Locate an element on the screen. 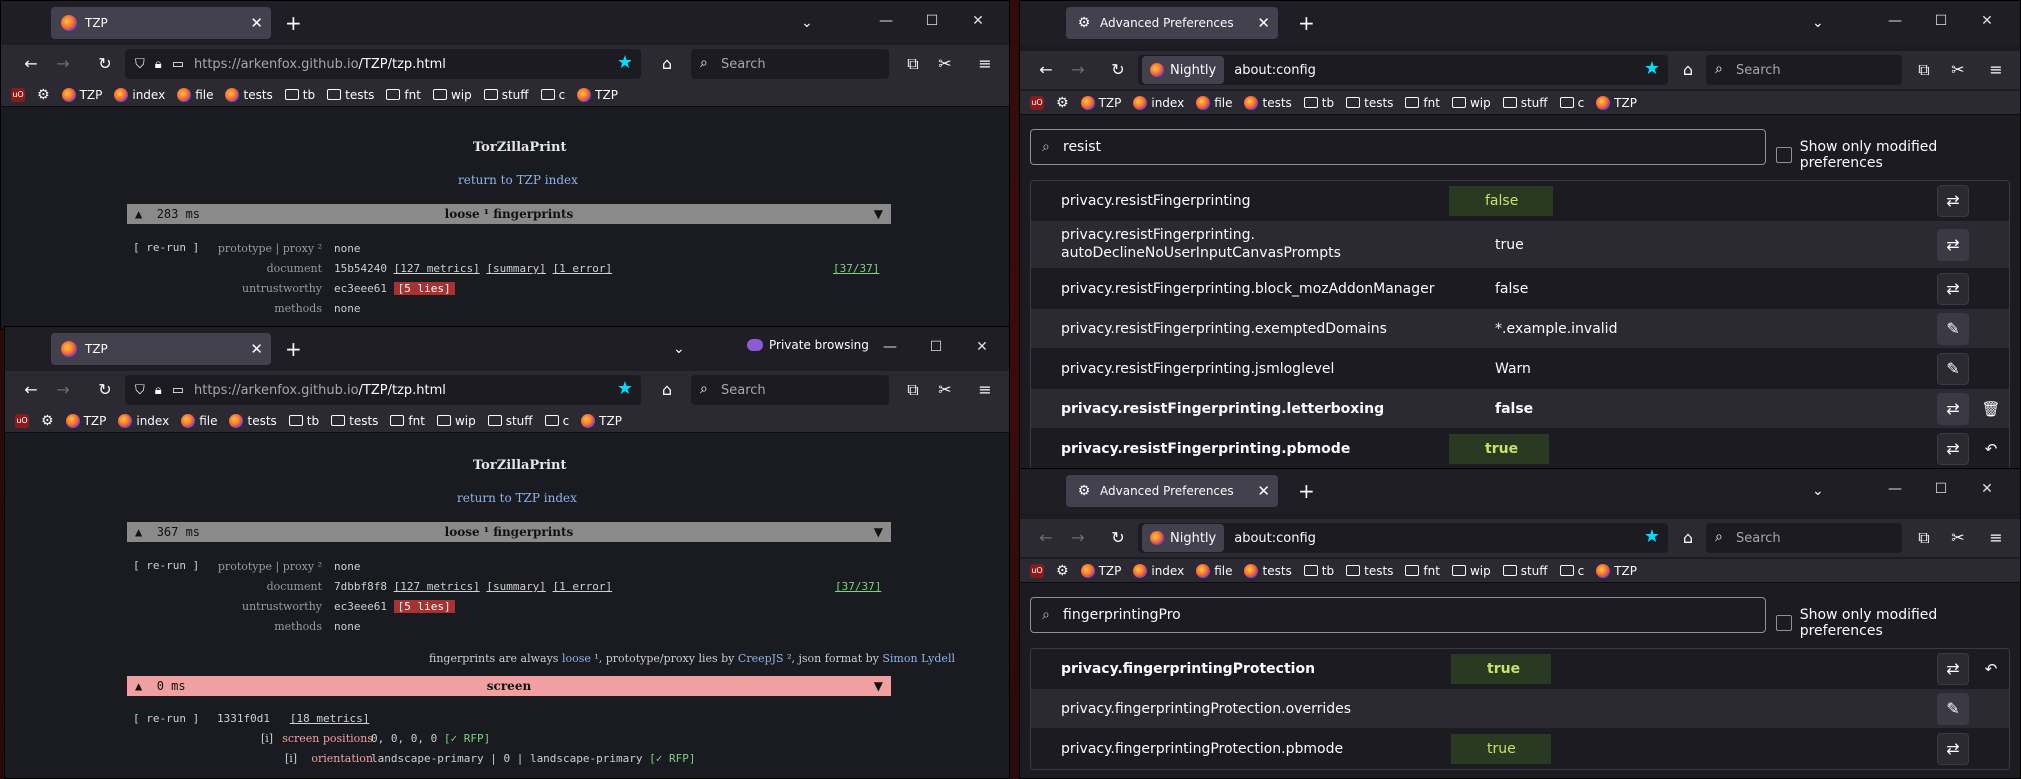 This screenshot has width=2021, height=779. loose-link: loose is located at coordinates (576, 658).